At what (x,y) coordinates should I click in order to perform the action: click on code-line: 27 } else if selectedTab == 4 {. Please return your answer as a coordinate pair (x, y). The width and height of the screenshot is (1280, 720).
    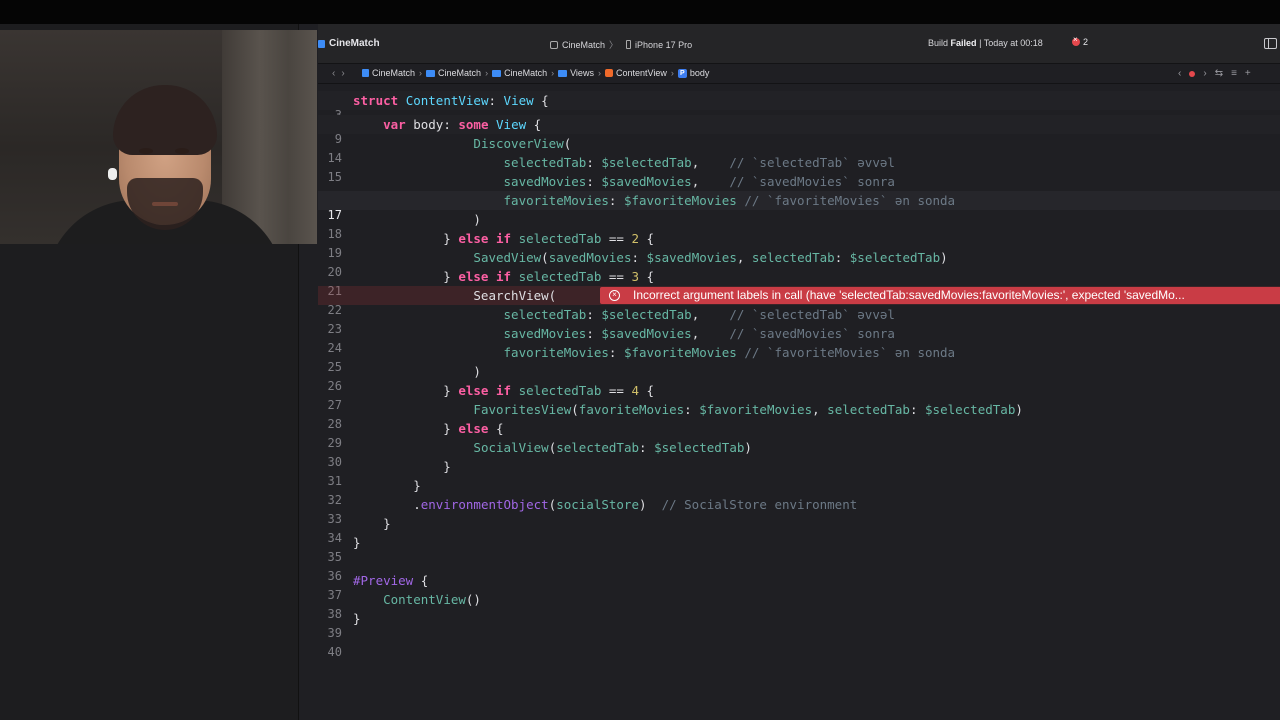
    Looking at the image, I should click on (799, 396).